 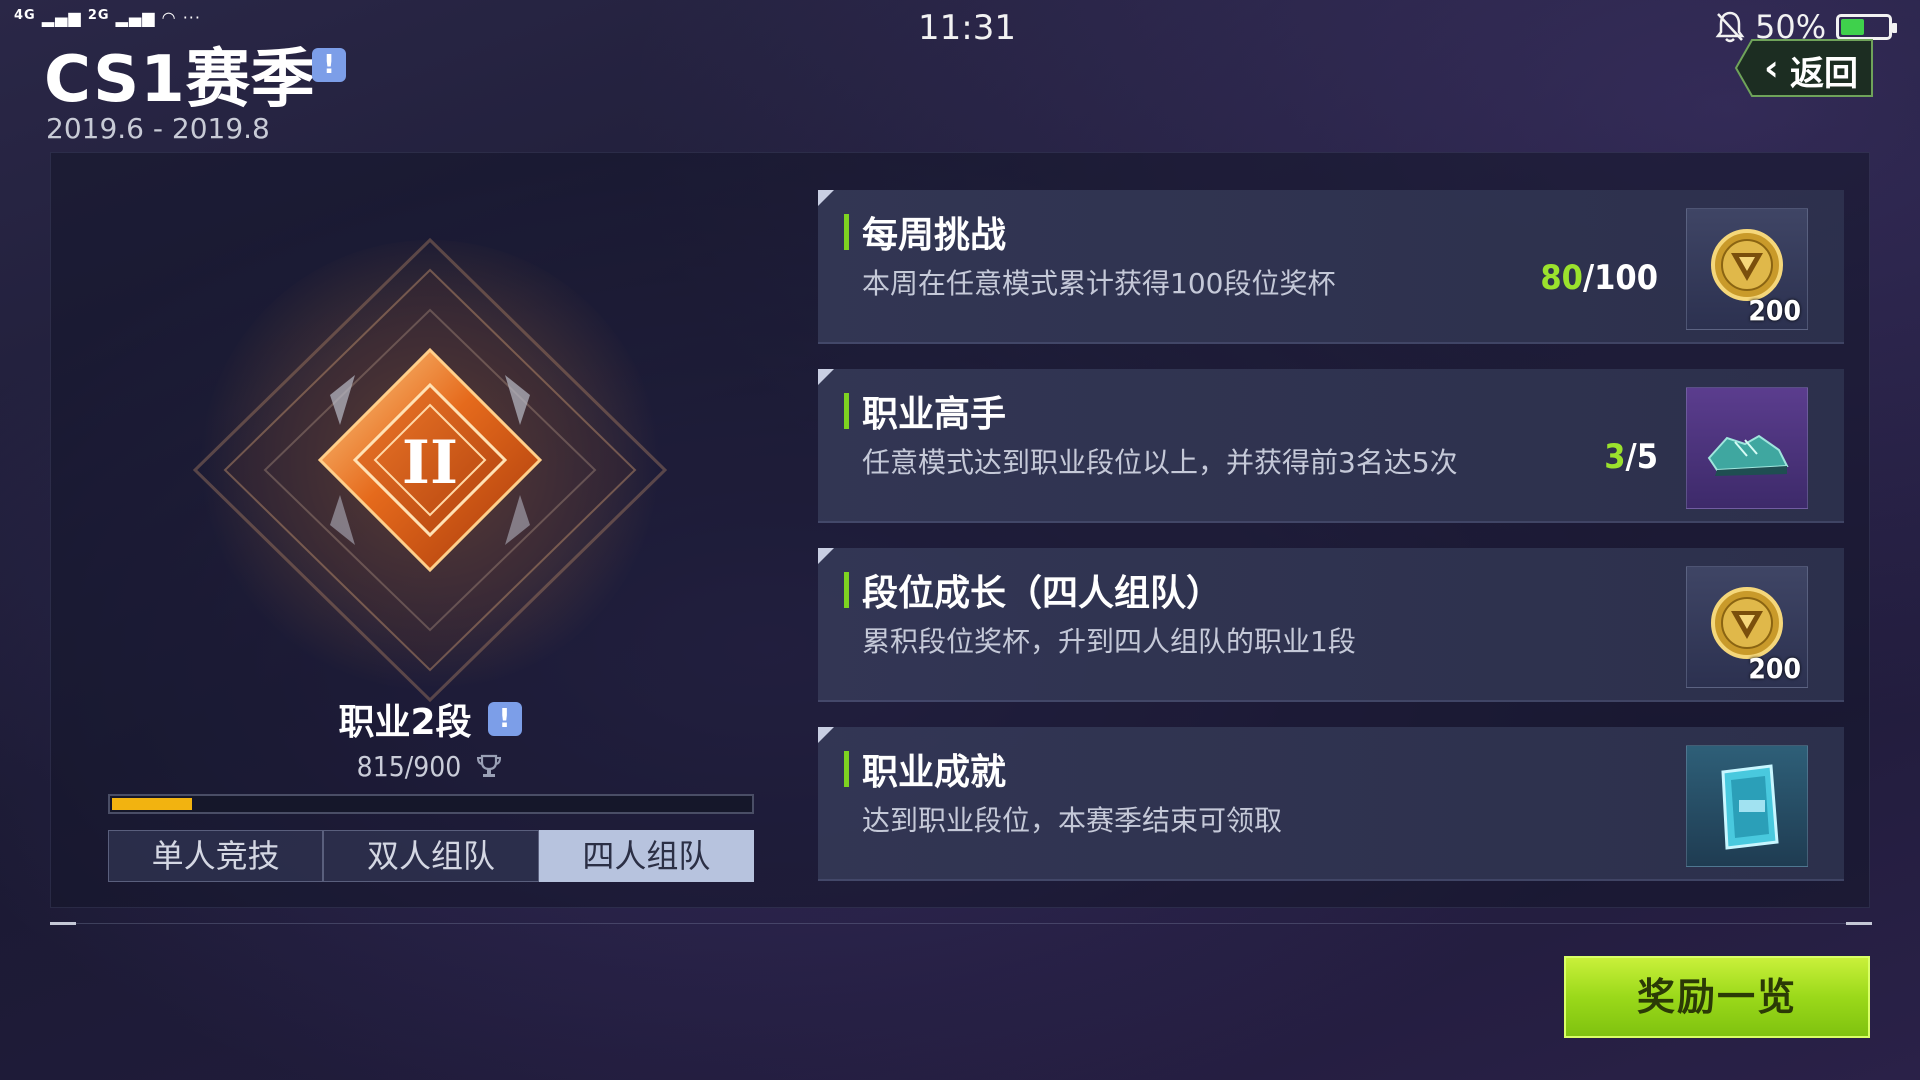 I want to click on trophy-icon, so click(x=489, y=765).